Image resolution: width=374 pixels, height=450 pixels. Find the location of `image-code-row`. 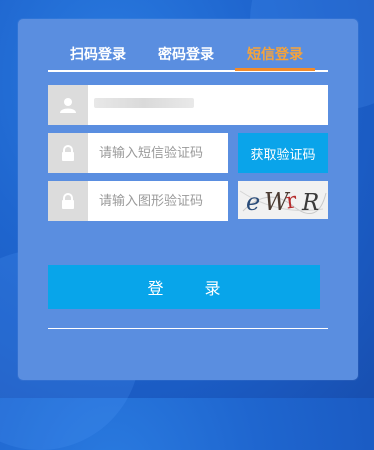

image-code-row is located at coordinates (138, 201).